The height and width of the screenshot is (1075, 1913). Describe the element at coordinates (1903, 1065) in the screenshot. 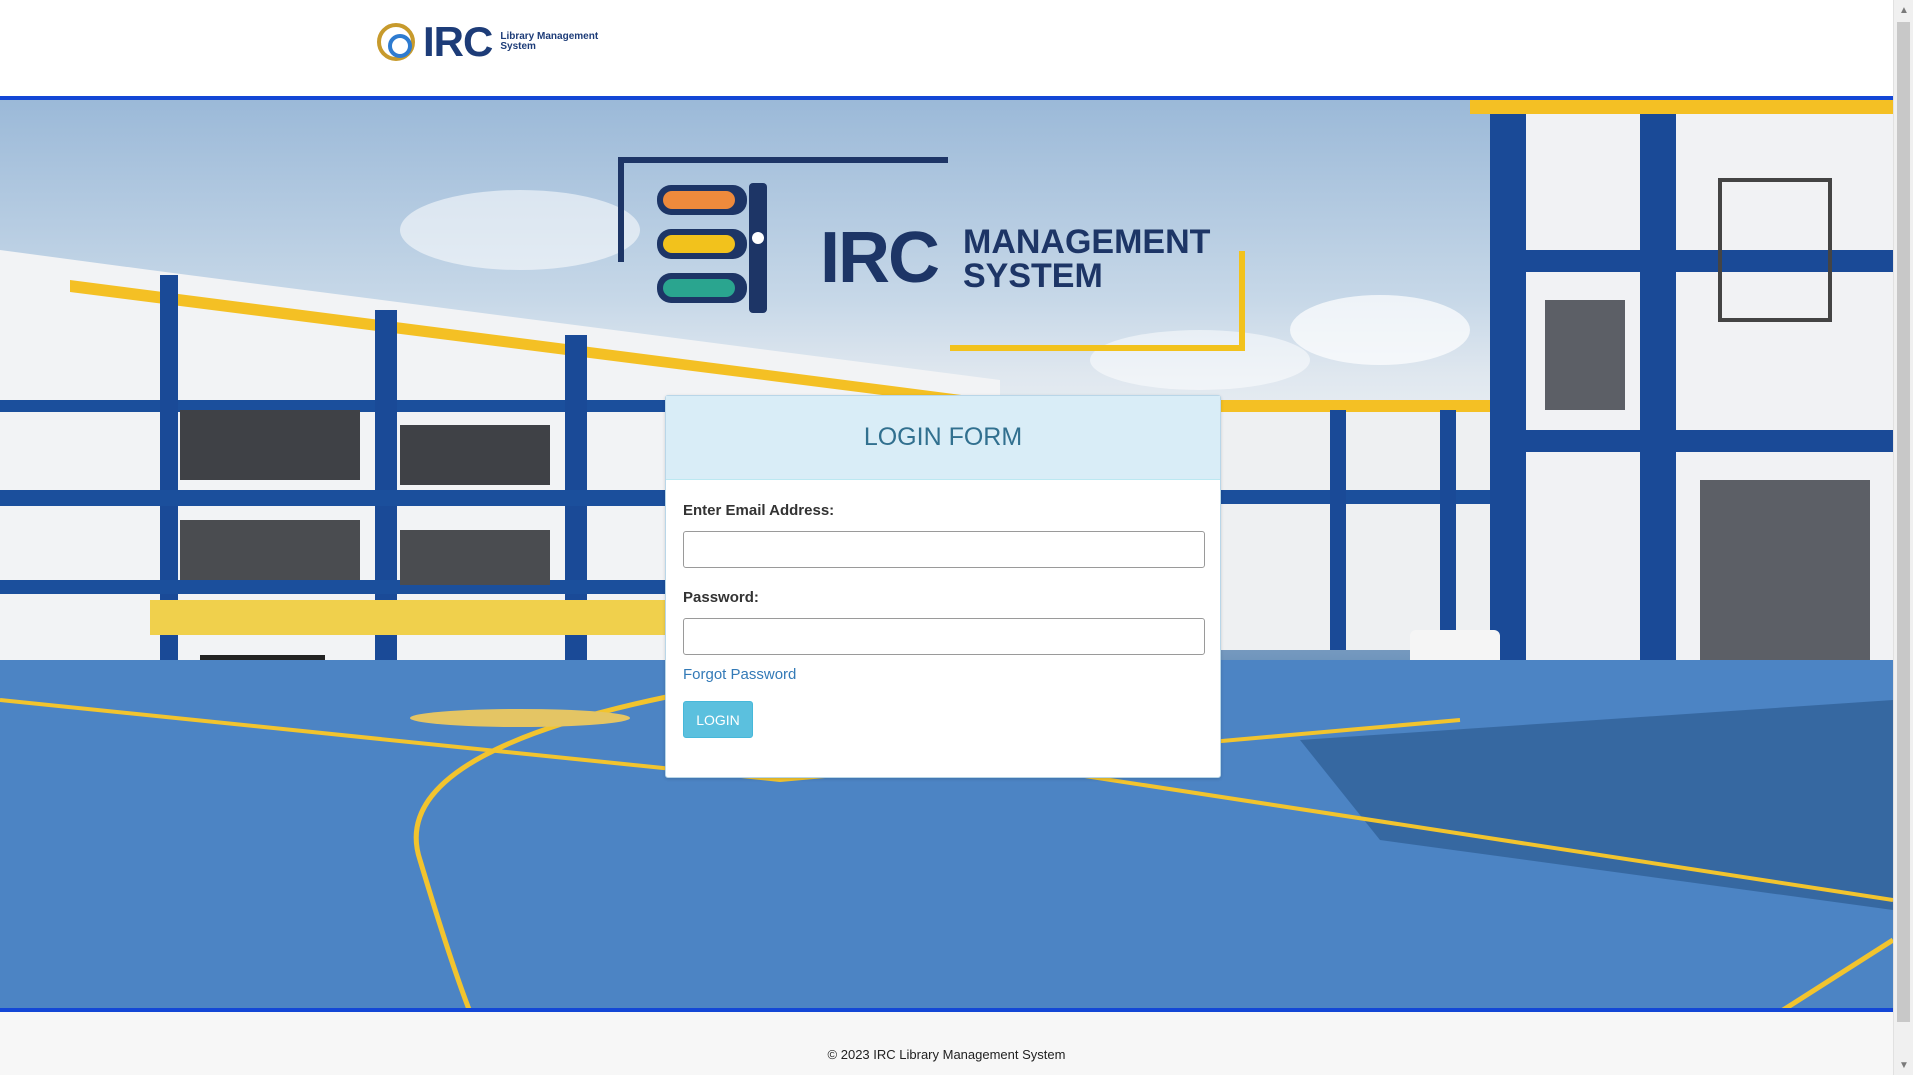

I see `scroll-down-arrow-icon: ▼` at that location.